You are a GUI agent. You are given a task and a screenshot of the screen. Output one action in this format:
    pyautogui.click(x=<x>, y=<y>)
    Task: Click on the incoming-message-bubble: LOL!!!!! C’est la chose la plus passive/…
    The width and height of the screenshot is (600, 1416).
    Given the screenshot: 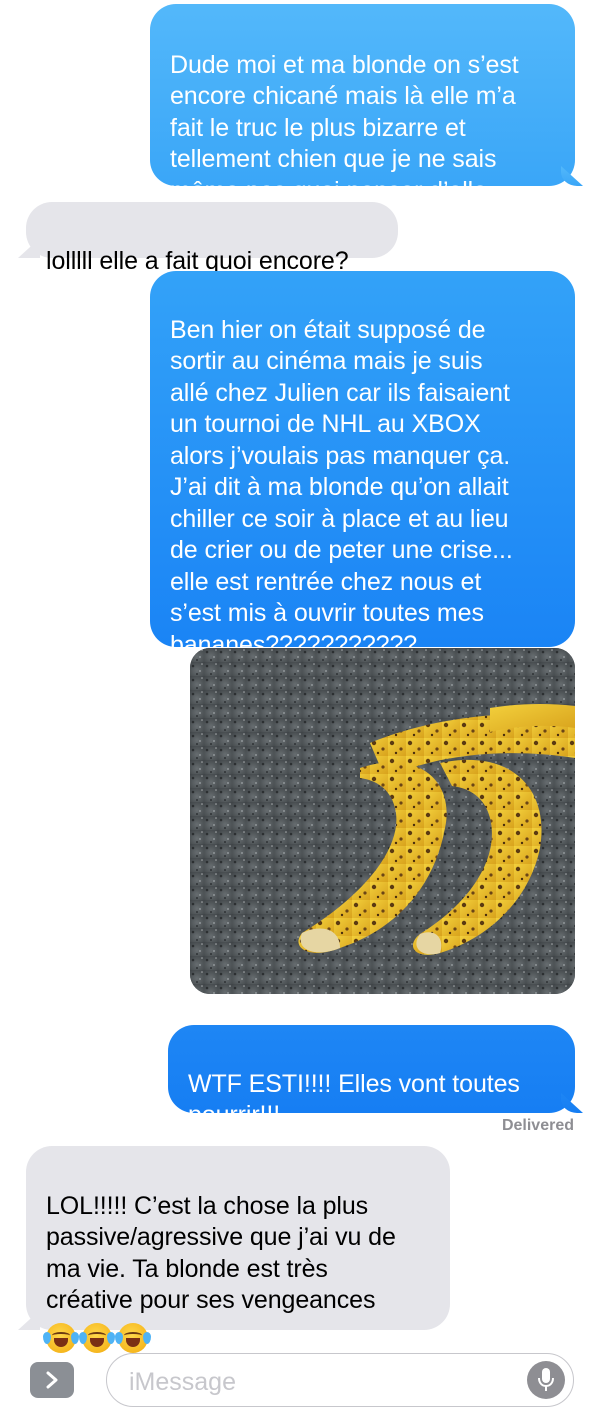 What is the action you would take?
    pyautogui.click(x=238, y=1249)
    